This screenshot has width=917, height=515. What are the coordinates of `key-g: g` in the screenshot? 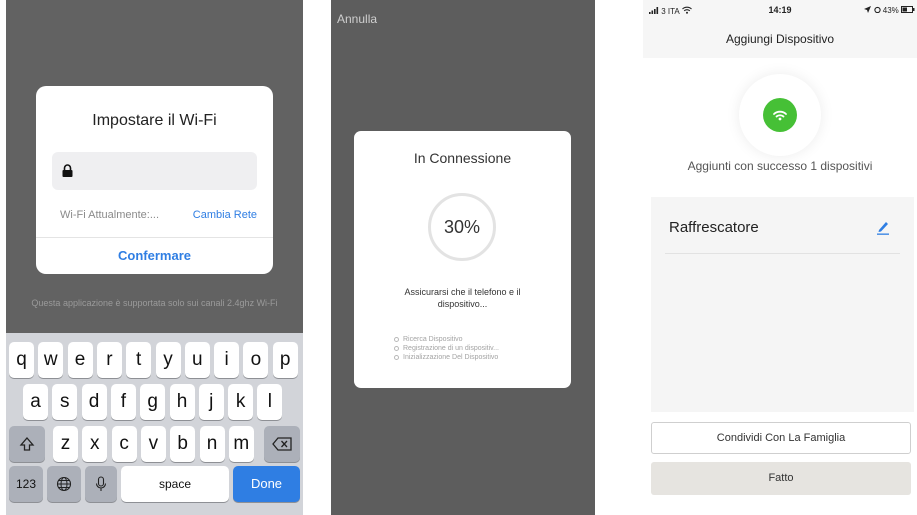 It's located at (153, 402).